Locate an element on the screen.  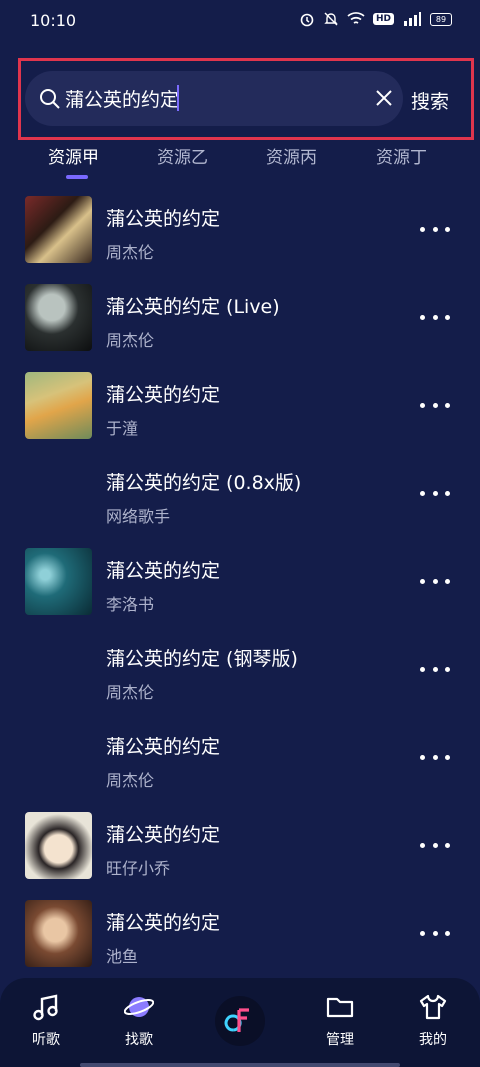
nav-label: 我的 is located at coordinates (433, 1040).